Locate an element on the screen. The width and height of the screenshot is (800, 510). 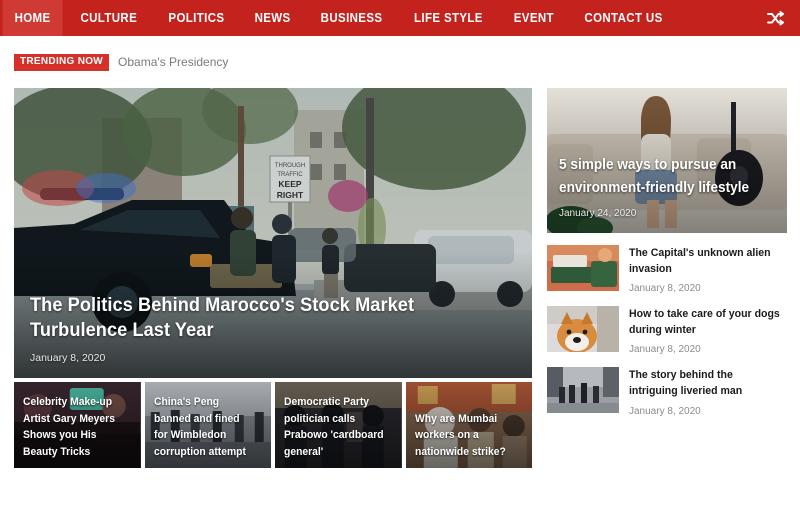
trending-headline: Obama's Presidency is located at coordinates (173, 62).